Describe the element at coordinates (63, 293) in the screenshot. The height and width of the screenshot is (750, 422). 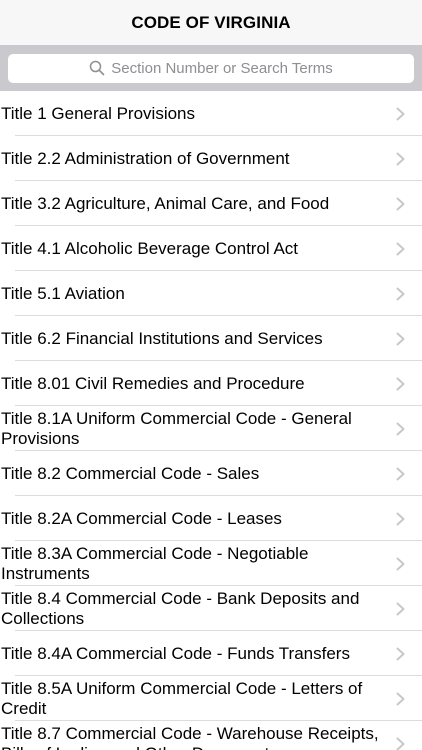
I see `title-label: Title 5.1 Aviation` at that location.